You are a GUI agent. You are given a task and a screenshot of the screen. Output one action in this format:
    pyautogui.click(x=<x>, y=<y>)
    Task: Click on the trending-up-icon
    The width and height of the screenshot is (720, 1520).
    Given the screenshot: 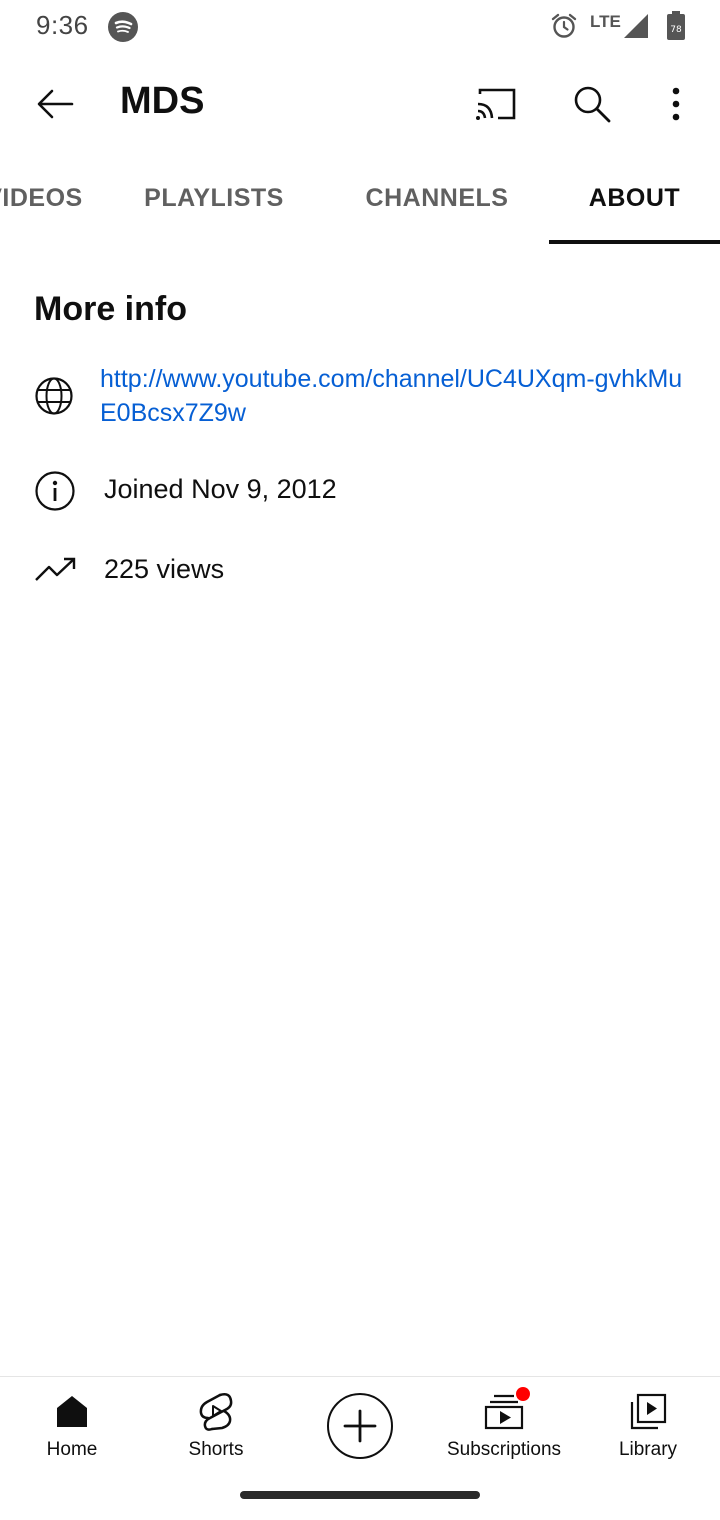 What is the action you would take?
    pyautogui.click(x=56, y=572)
    